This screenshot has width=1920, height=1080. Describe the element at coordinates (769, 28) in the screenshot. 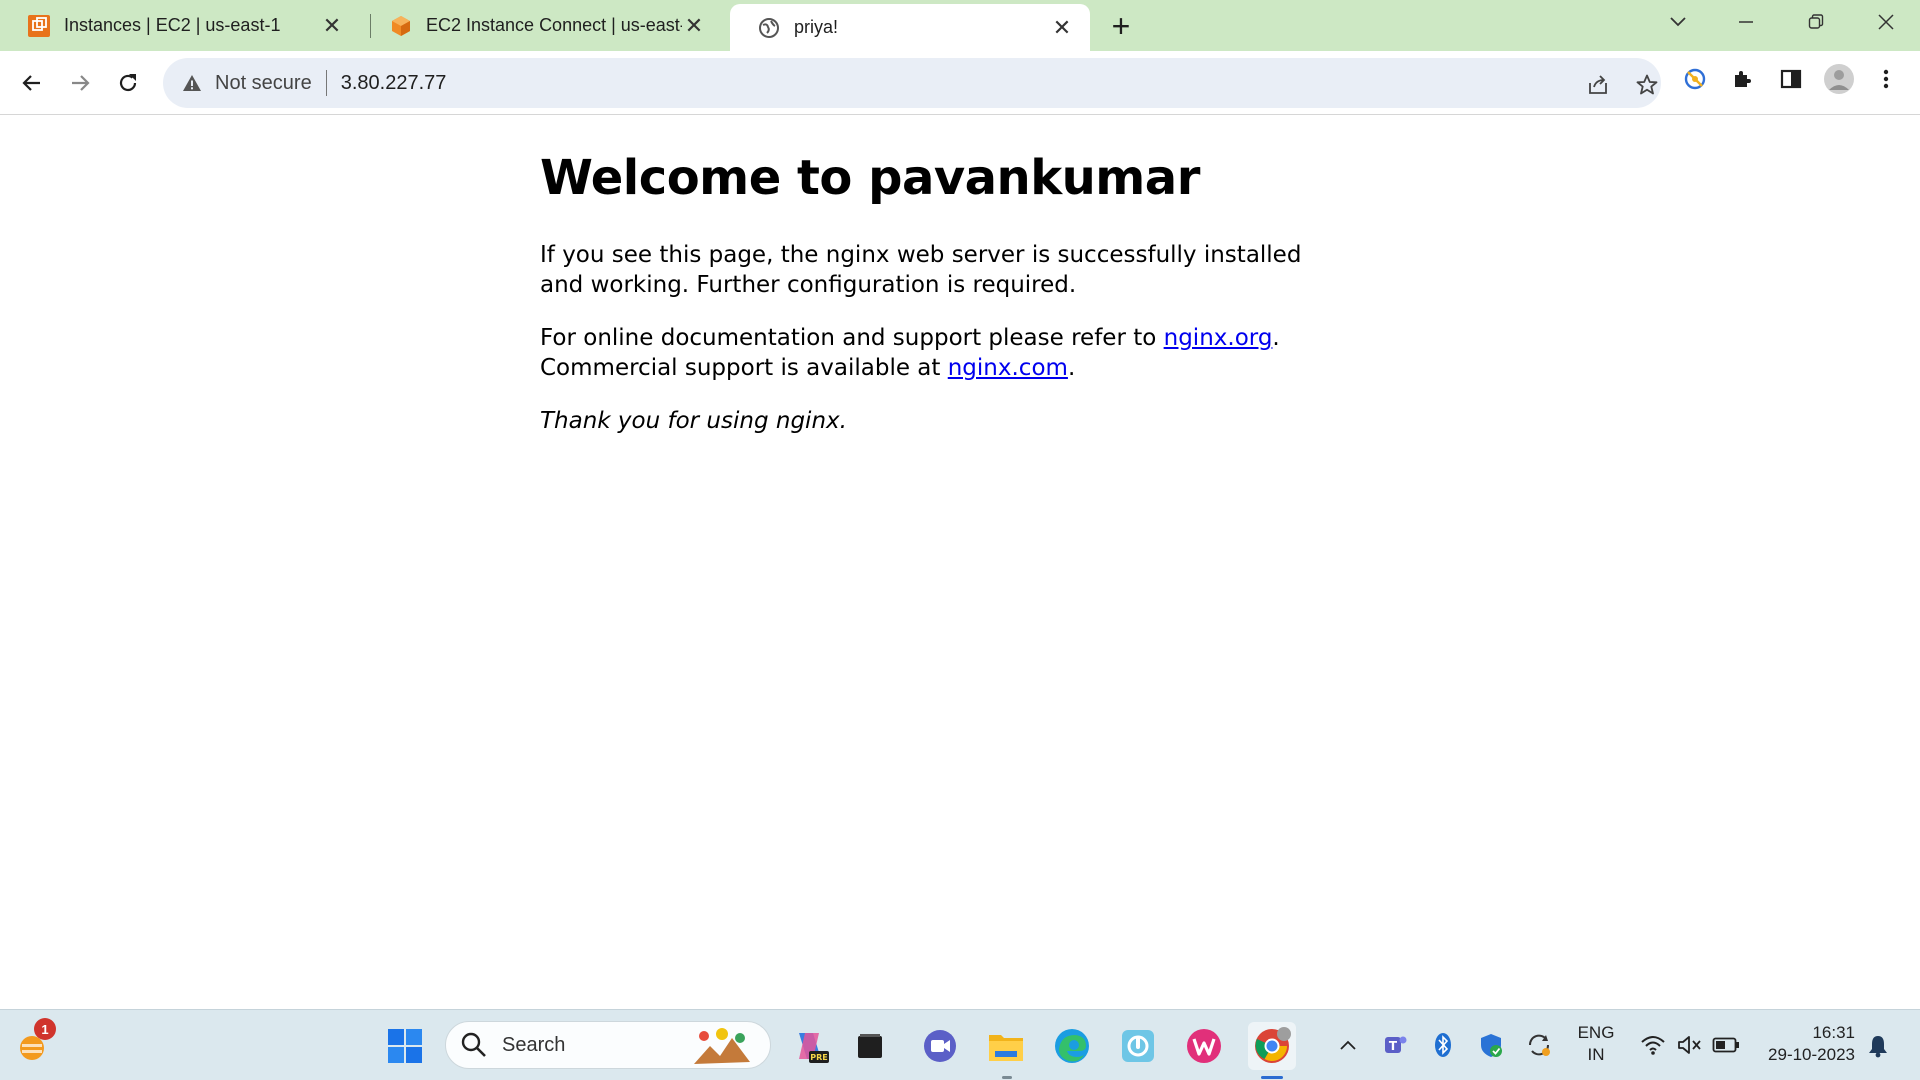

I see `globe-icon` at that location.